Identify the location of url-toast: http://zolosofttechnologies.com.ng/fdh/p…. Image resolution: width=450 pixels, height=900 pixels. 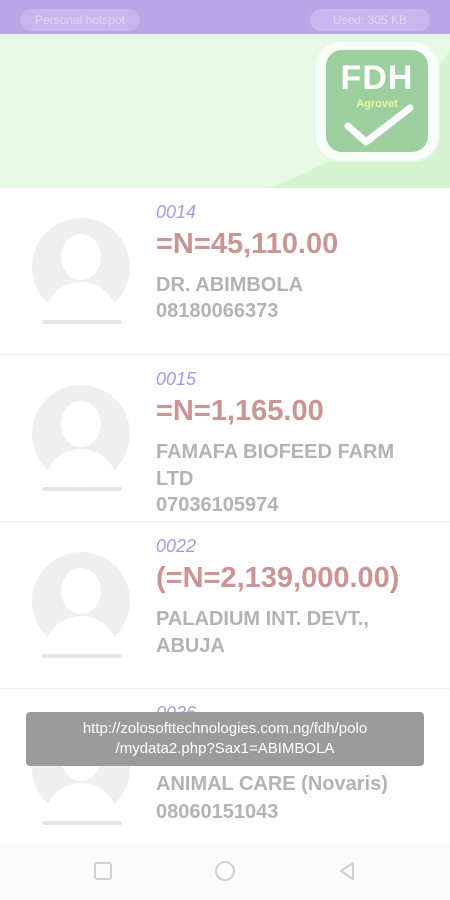
(225, 739).